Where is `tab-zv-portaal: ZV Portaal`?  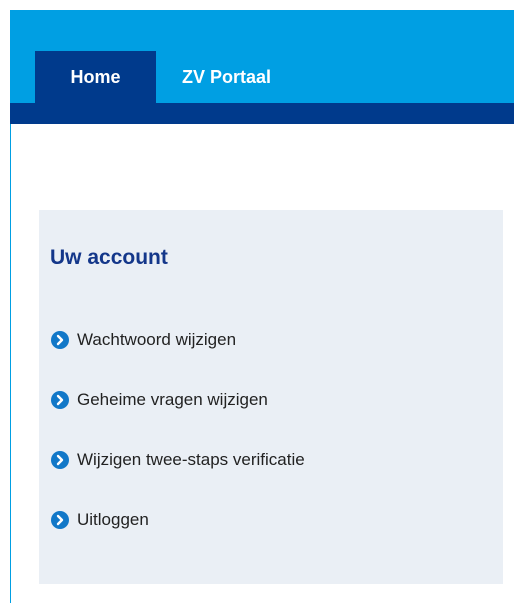
tab-zv-portaal: ZV Portaal is located at coordinates (221, 77).